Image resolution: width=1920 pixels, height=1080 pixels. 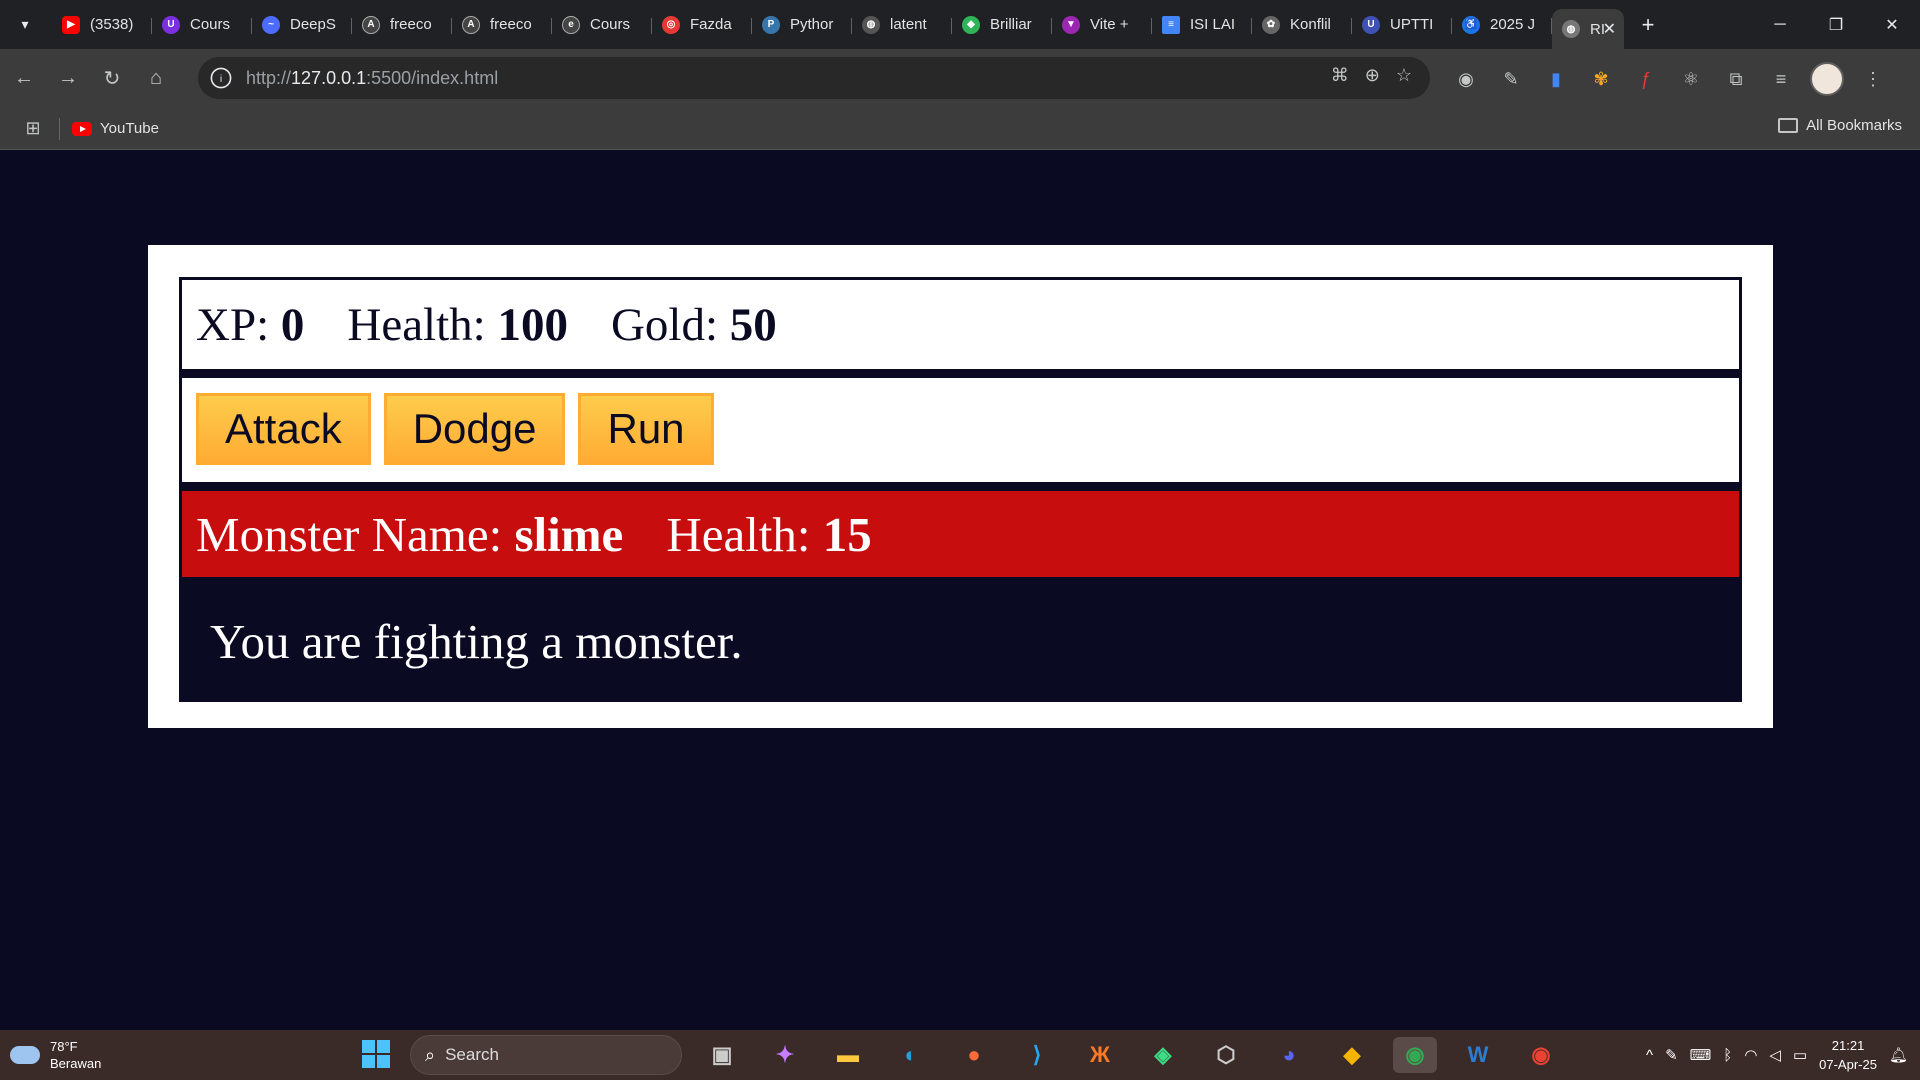 I want to click on browser-tab: ◆ Brilliar, so click(x=1002, y=25).